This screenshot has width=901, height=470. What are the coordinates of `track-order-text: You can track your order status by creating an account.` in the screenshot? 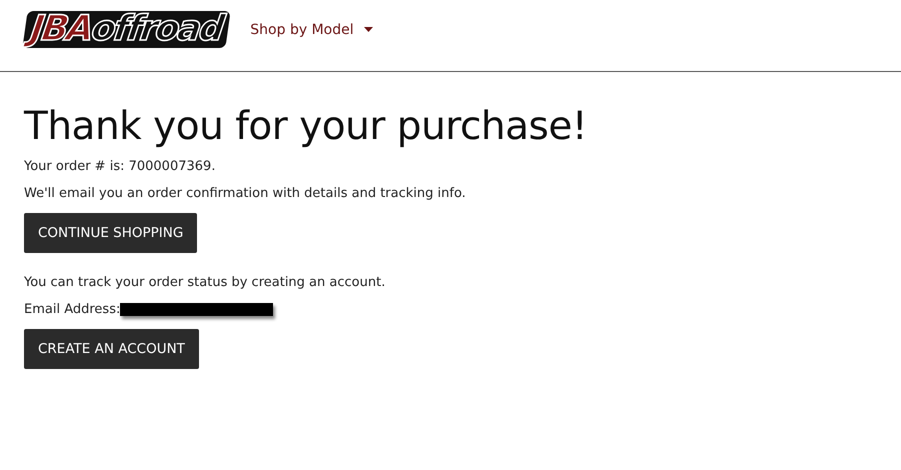 It's located at (205, 282).